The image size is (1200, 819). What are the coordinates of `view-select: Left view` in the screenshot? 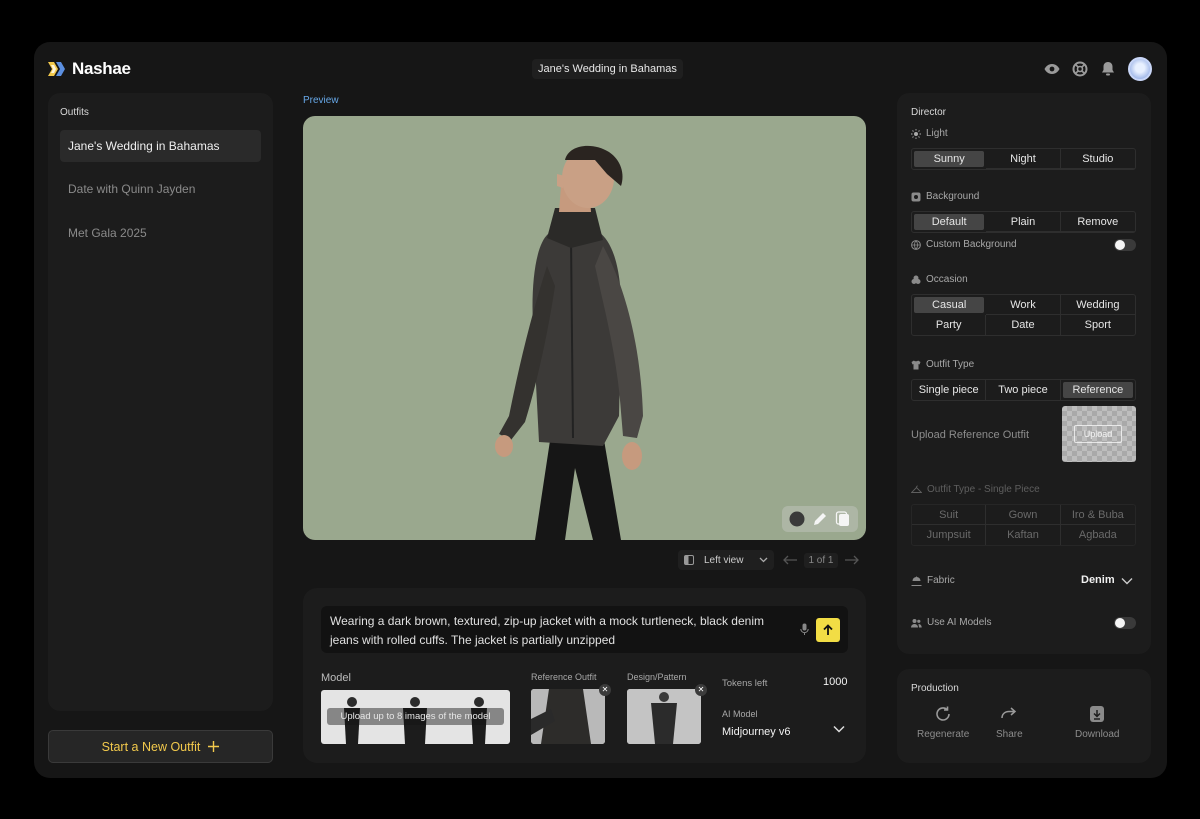 It's located at (726, 560).